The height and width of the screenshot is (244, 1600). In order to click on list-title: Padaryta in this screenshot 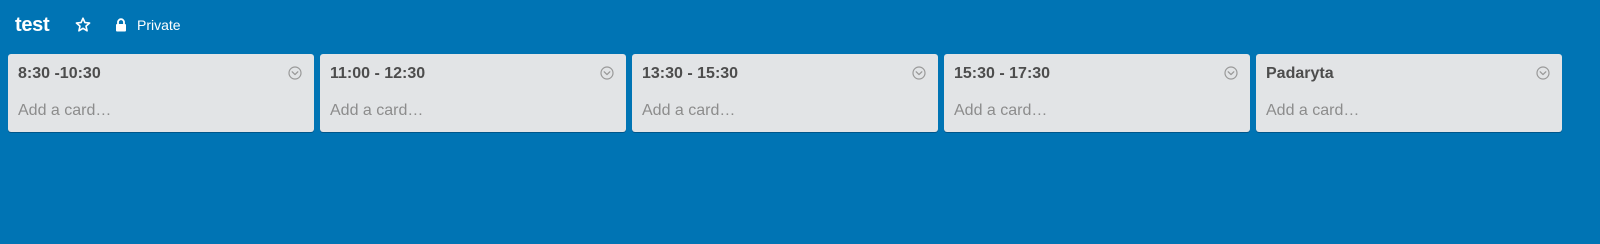, I will do `click(1300, 74)`.